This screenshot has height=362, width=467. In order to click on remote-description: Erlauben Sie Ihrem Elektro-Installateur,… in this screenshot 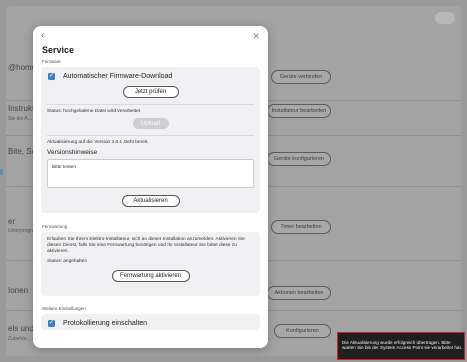, I will do `click(146, 245)`.